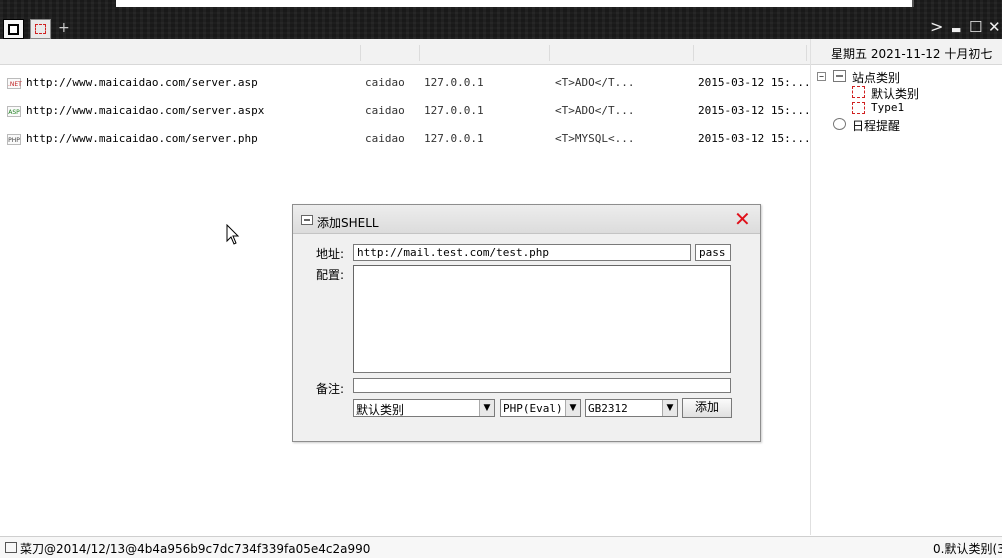 Image resolution: width=1002 pixels, height=558 pixels. I want to click on tree-item-schedule: 日程提醒, so click(876, 125).